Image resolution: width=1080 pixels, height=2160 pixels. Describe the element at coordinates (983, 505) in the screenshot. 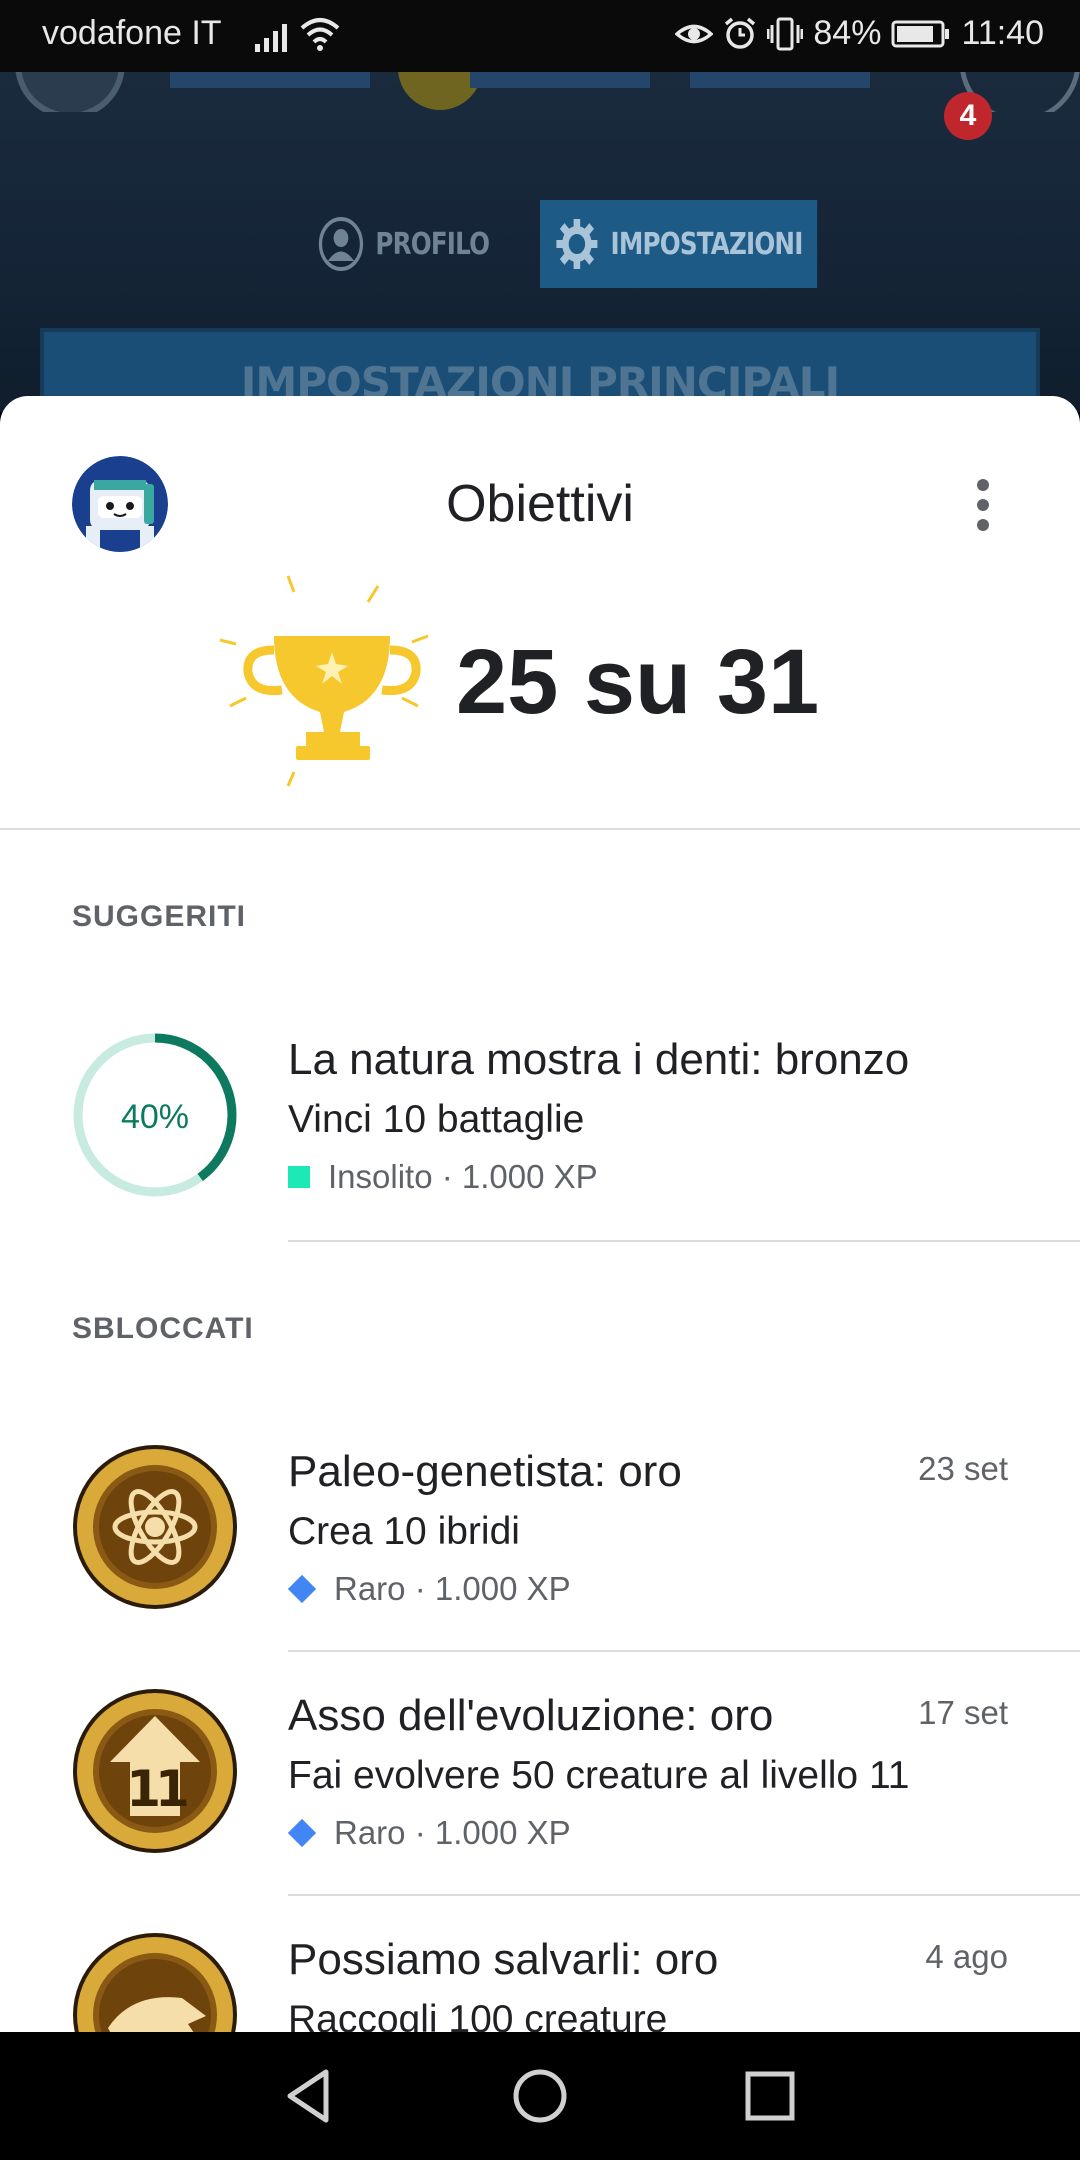

I see `more-options-icon` at that location.